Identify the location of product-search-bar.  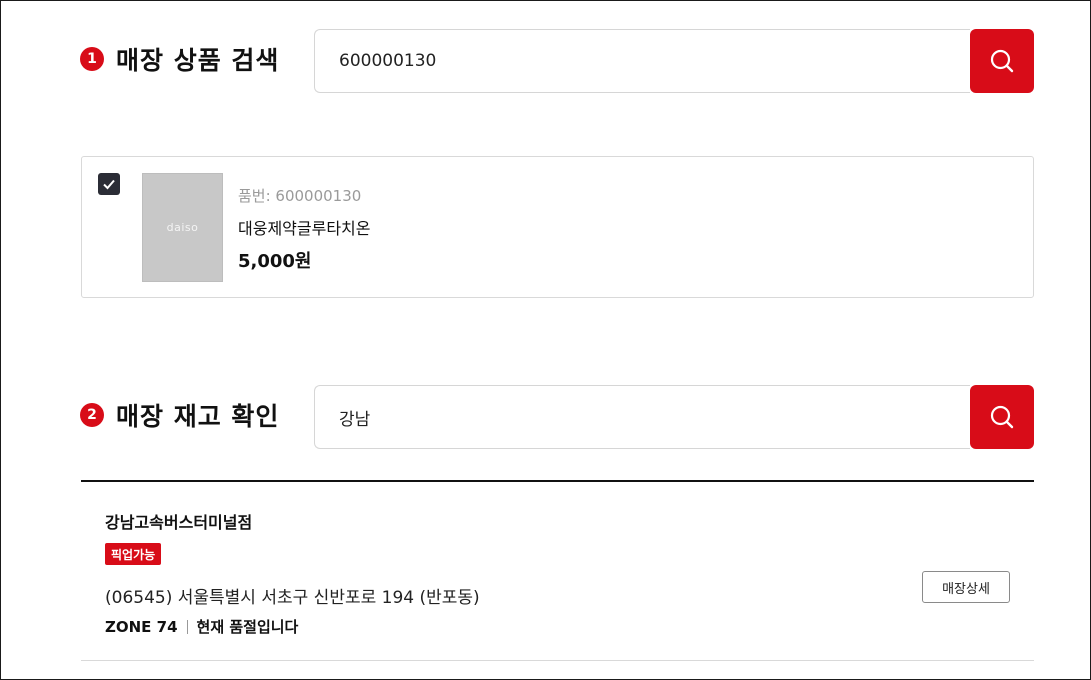
(674, 61).